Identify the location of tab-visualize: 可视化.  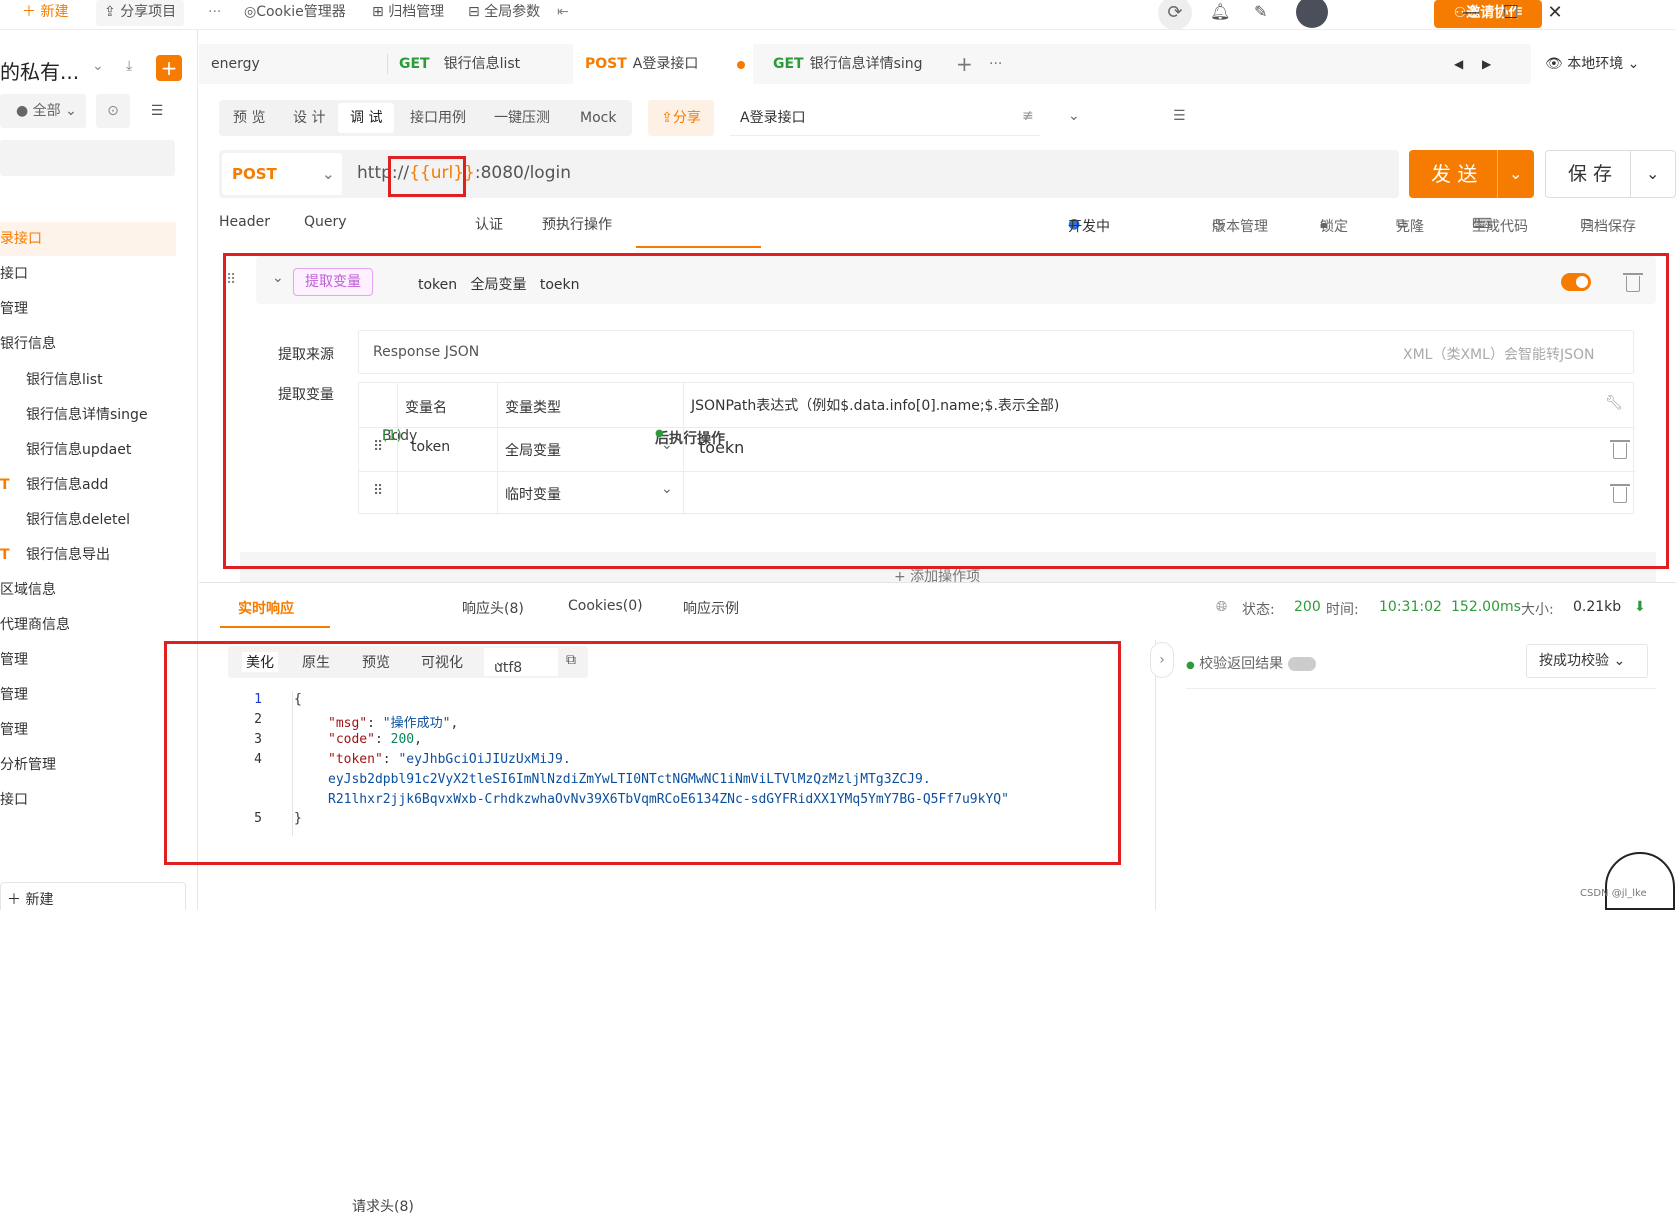
(442, 662).